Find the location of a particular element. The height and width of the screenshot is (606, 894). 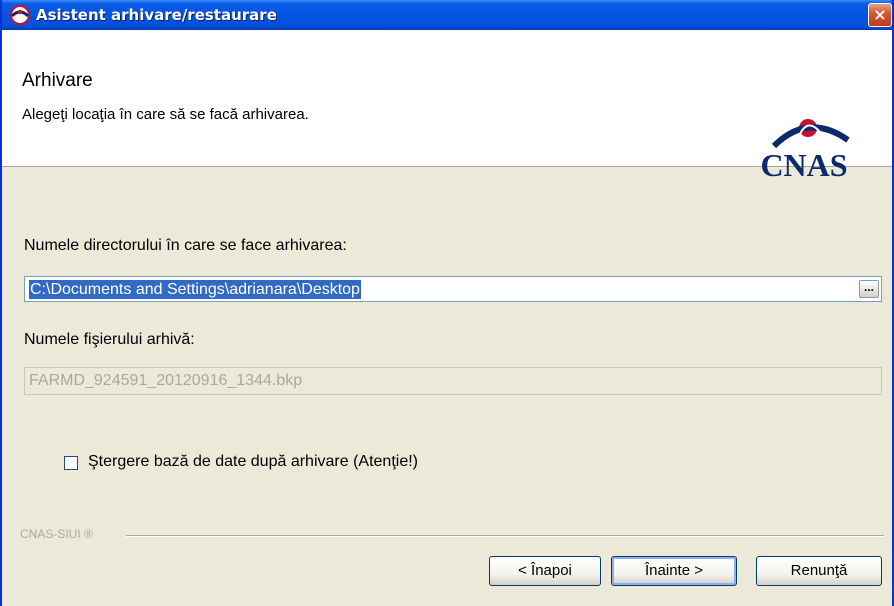

footer-brand: CNAS-SIUI ® is located at coordinates (56, 534).